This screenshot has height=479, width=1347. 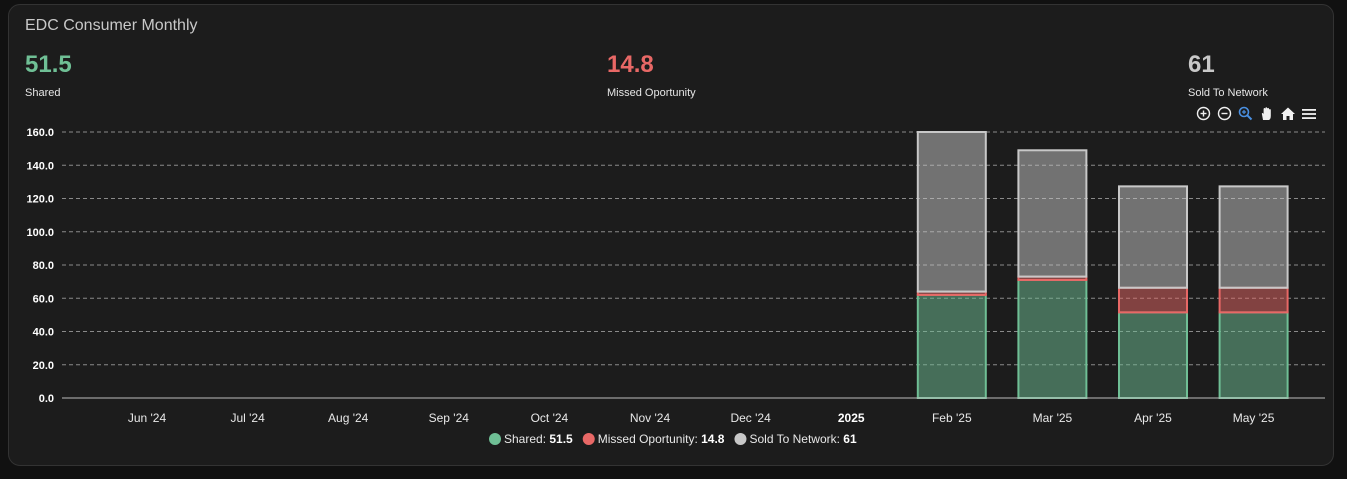 What do you see at coordinates (1201, 64) in the screenshot?
I see `stat-sold-value: 61` at bounding box center [1201, 64].